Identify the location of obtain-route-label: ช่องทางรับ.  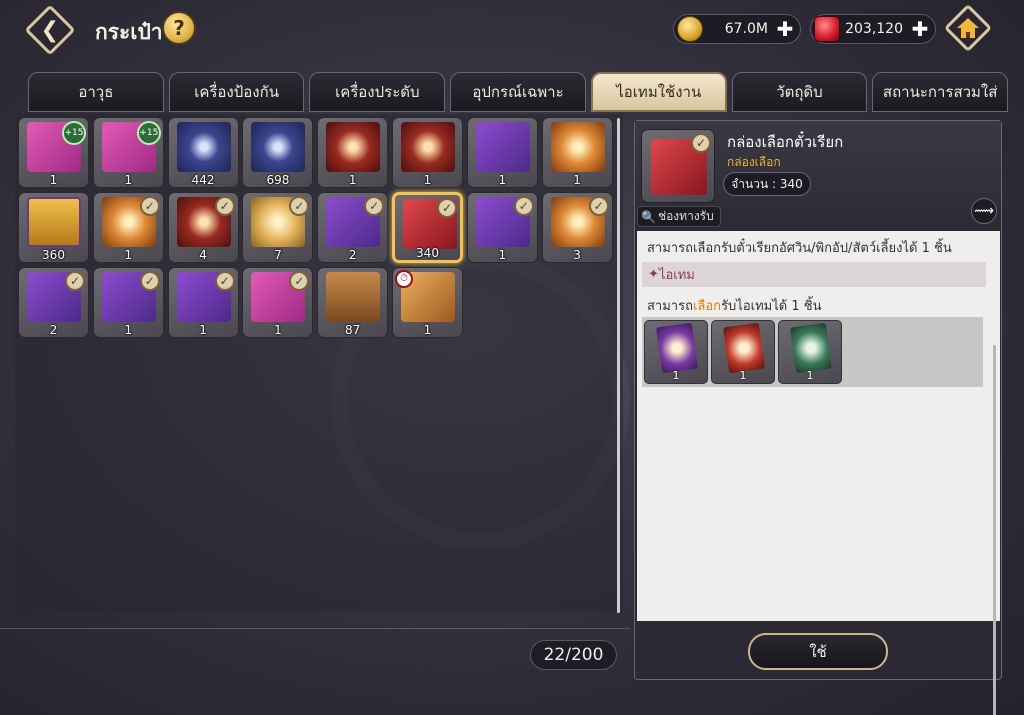
(685, 216).